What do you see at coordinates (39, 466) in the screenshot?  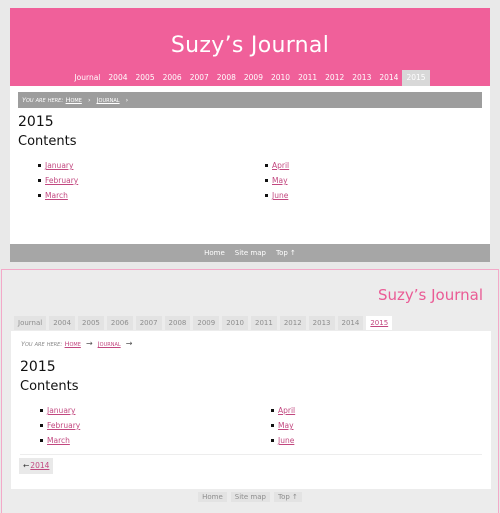 I see `previous-year-link: 2014` at bounding box center [39, 466].